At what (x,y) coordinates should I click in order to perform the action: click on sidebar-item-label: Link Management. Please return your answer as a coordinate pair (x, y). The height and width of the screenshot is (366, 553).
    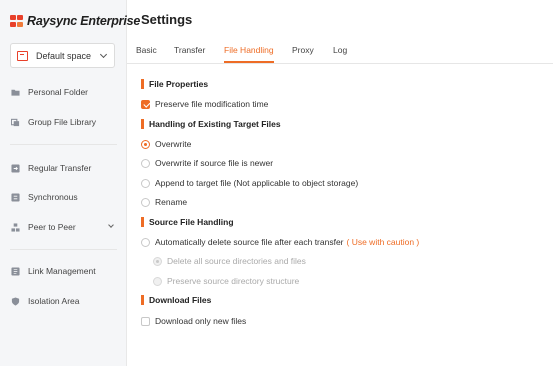
    Looking at the image, I should click on (62, 271).